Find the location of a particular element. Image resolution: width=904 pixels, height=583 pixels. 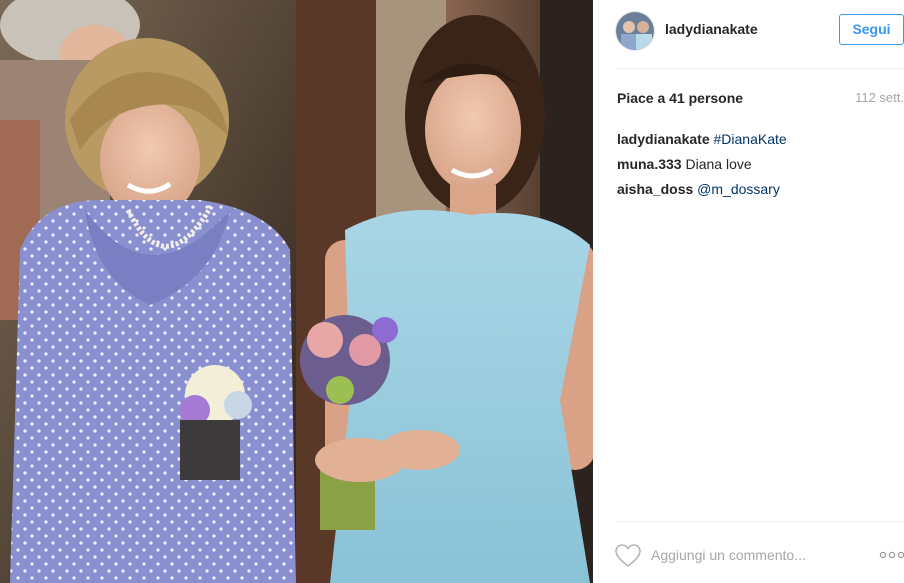

comment-item: ladydianakate #DianaKate is located at coordinates (757, 139).